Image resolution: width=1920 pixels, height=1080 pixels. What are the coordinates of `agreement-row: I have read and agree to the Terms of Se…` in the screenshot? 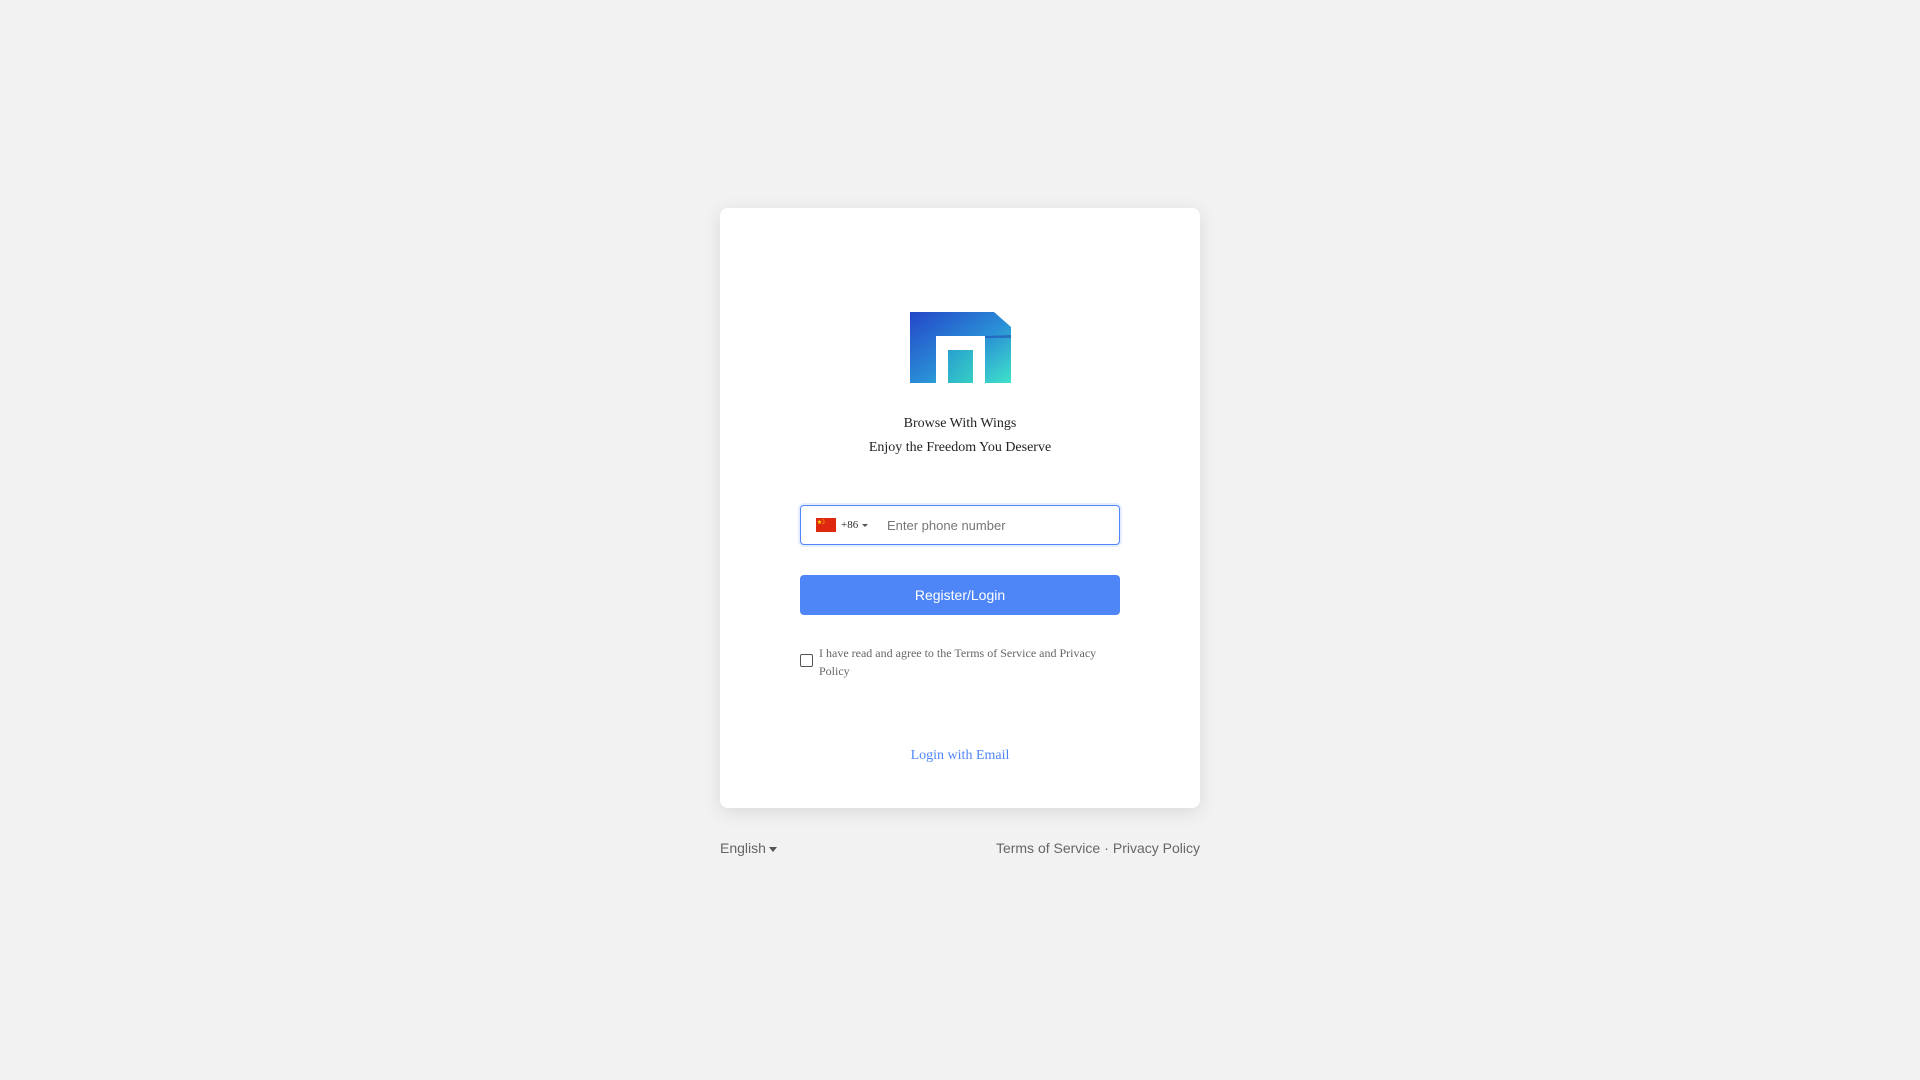 It's located at (960, 664).